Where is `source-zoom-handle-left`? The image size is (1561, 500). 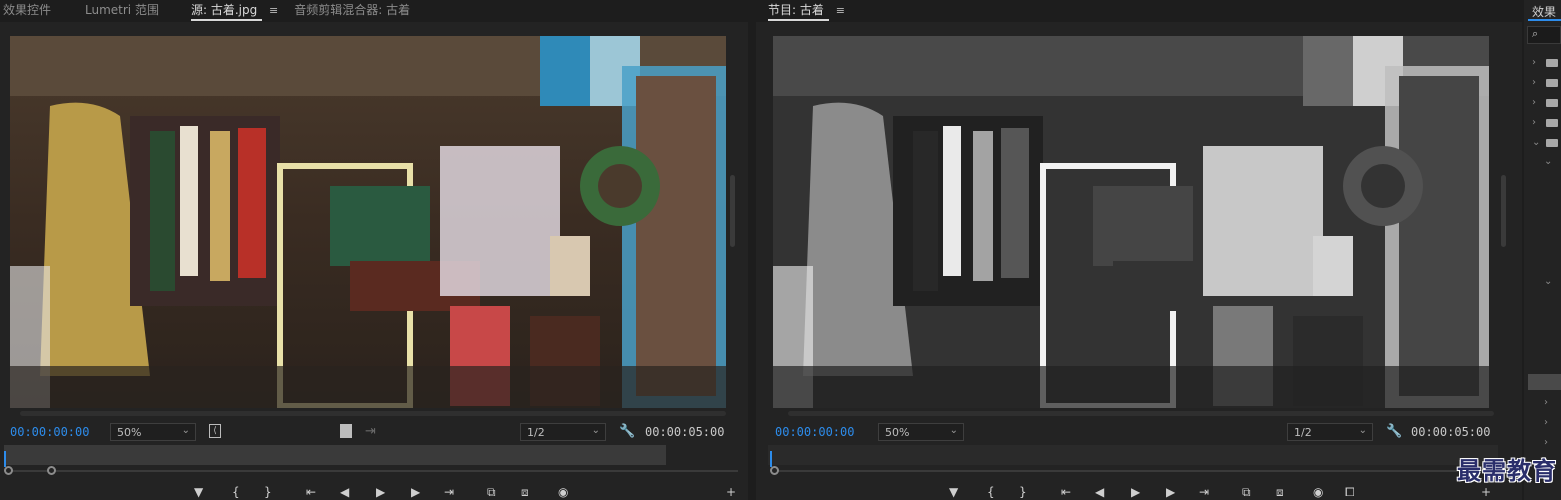 source-zoom-handle-left is located at coordinates (8, 470).